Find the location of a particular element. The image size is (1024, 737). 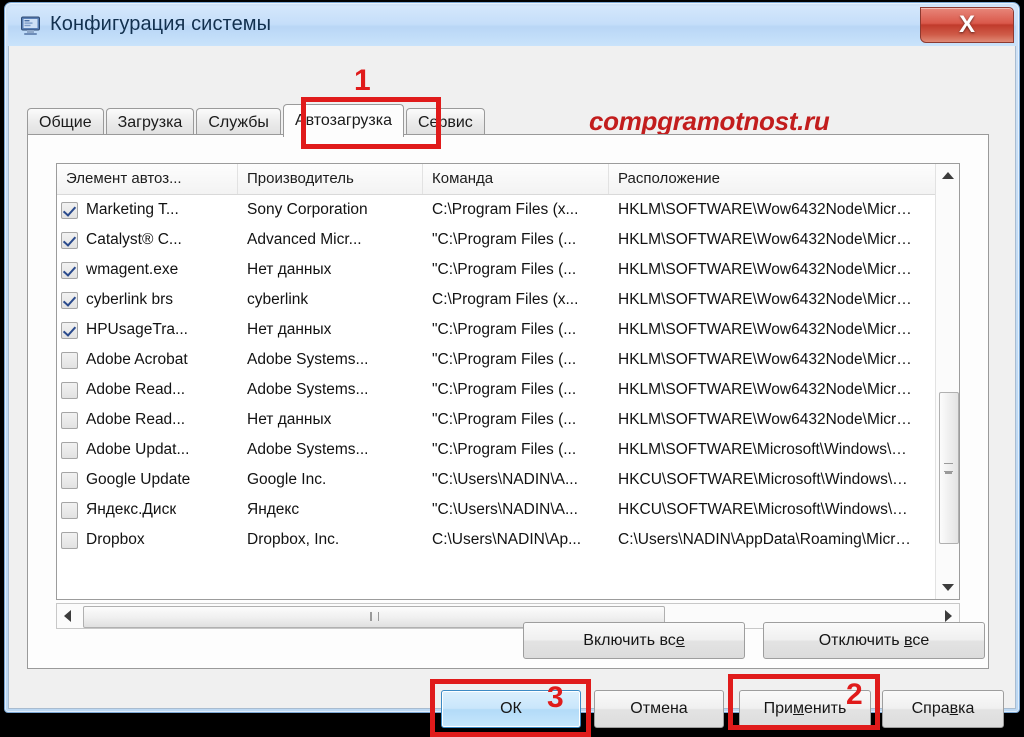

vertical-scrollbar is located at coordinates (947, 381).